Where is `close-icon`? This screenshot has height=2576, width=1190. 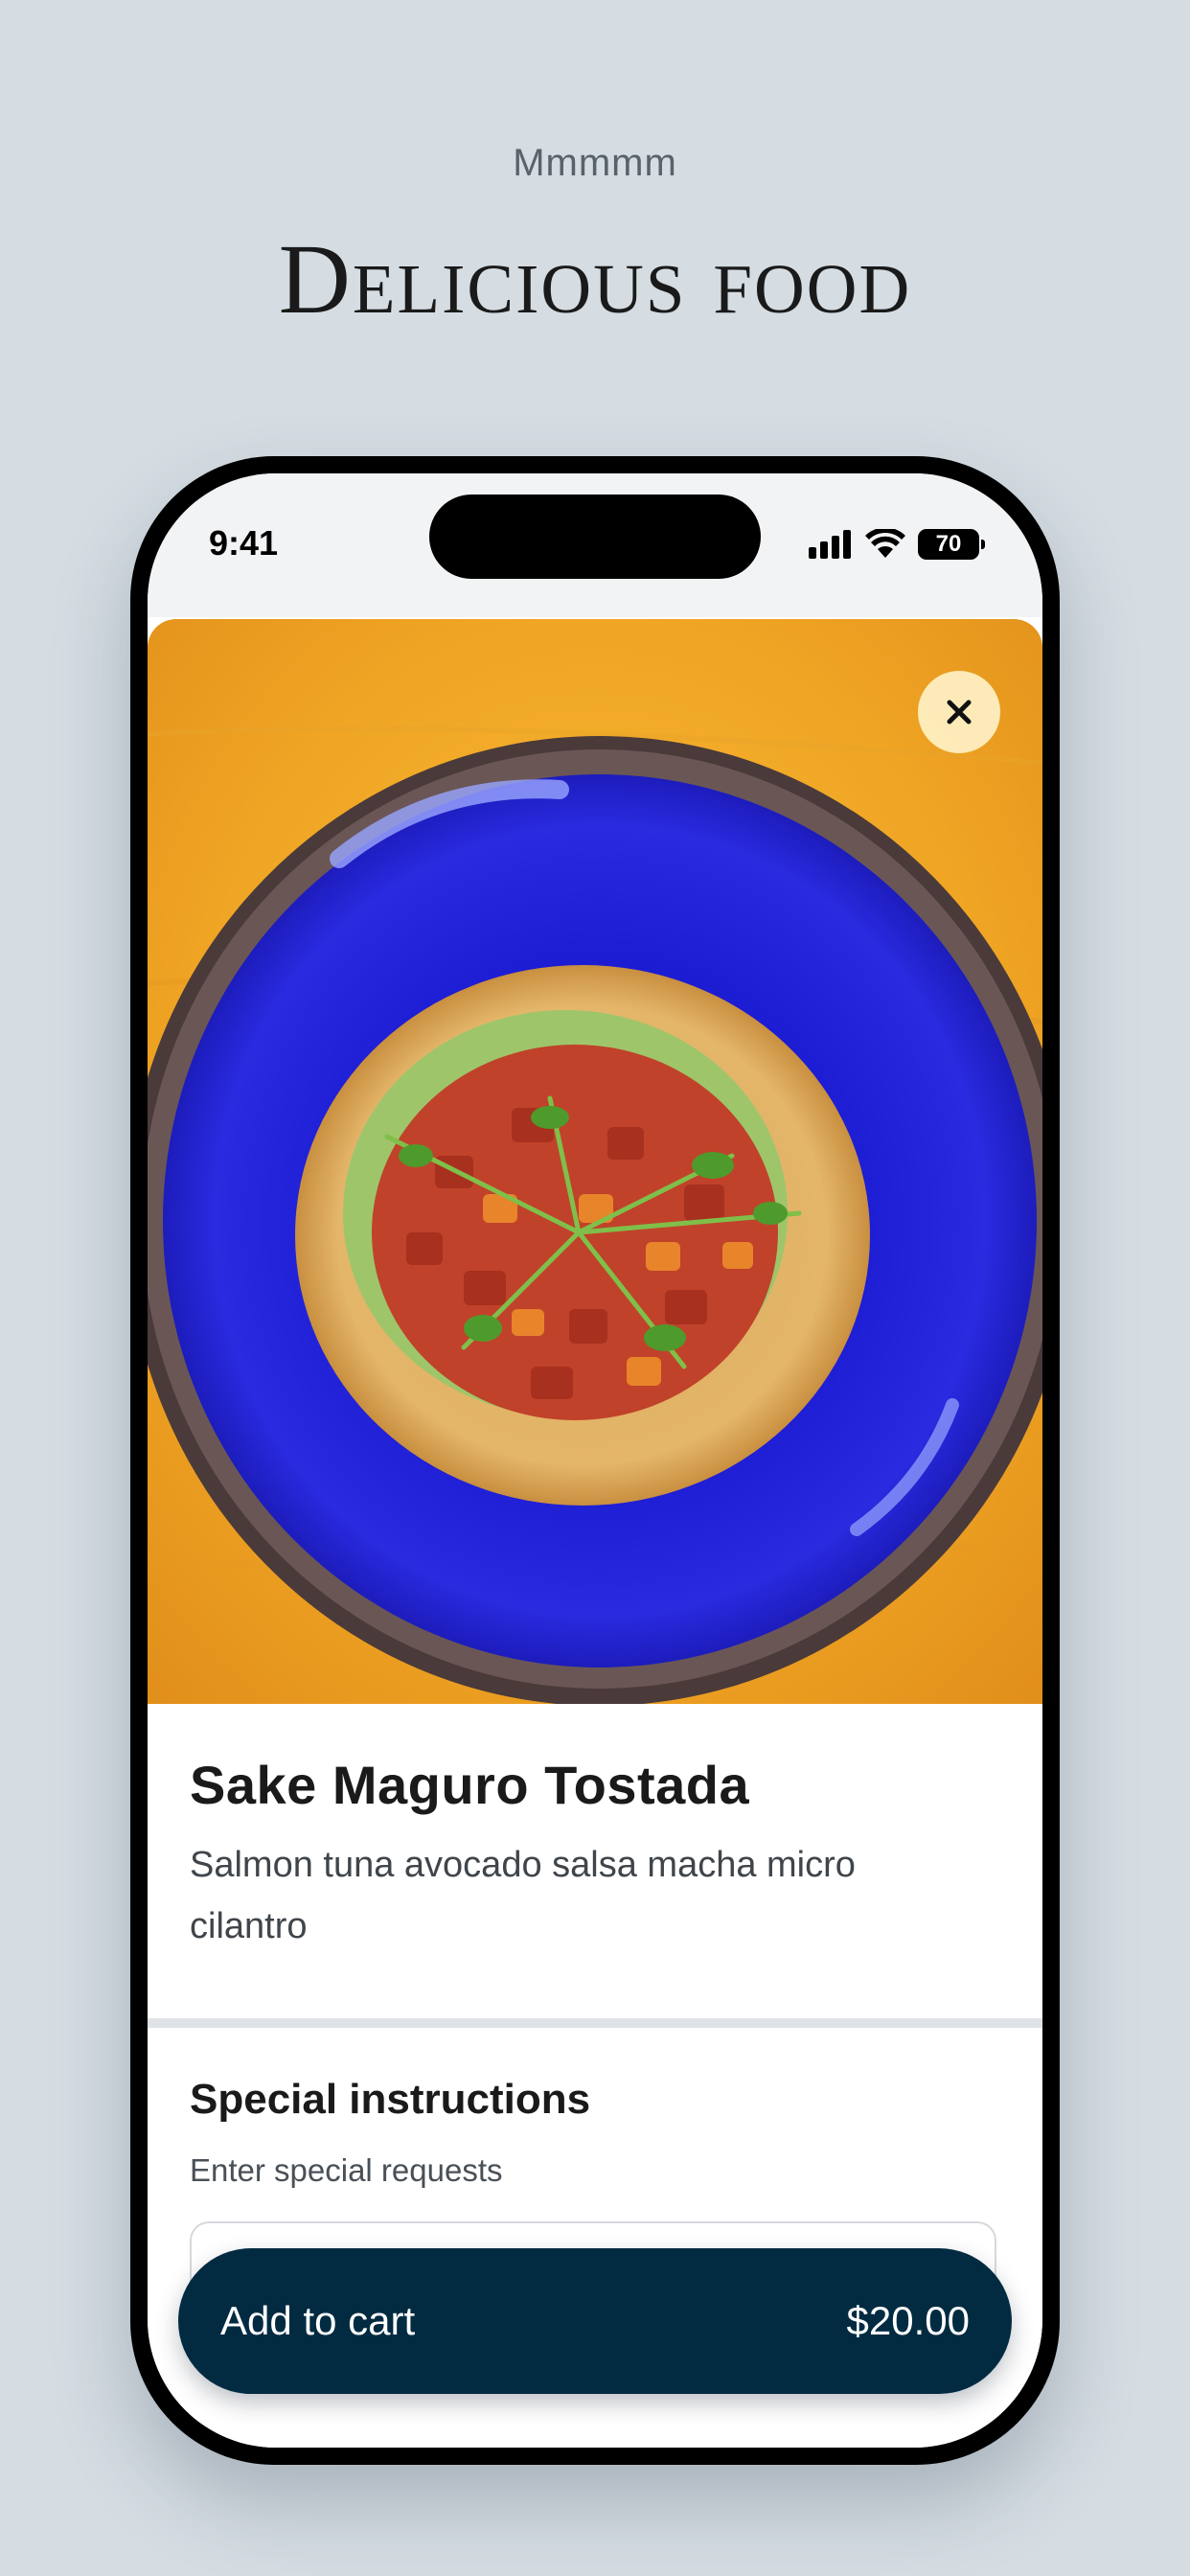
close-icon is located at coordinates (960, 712).